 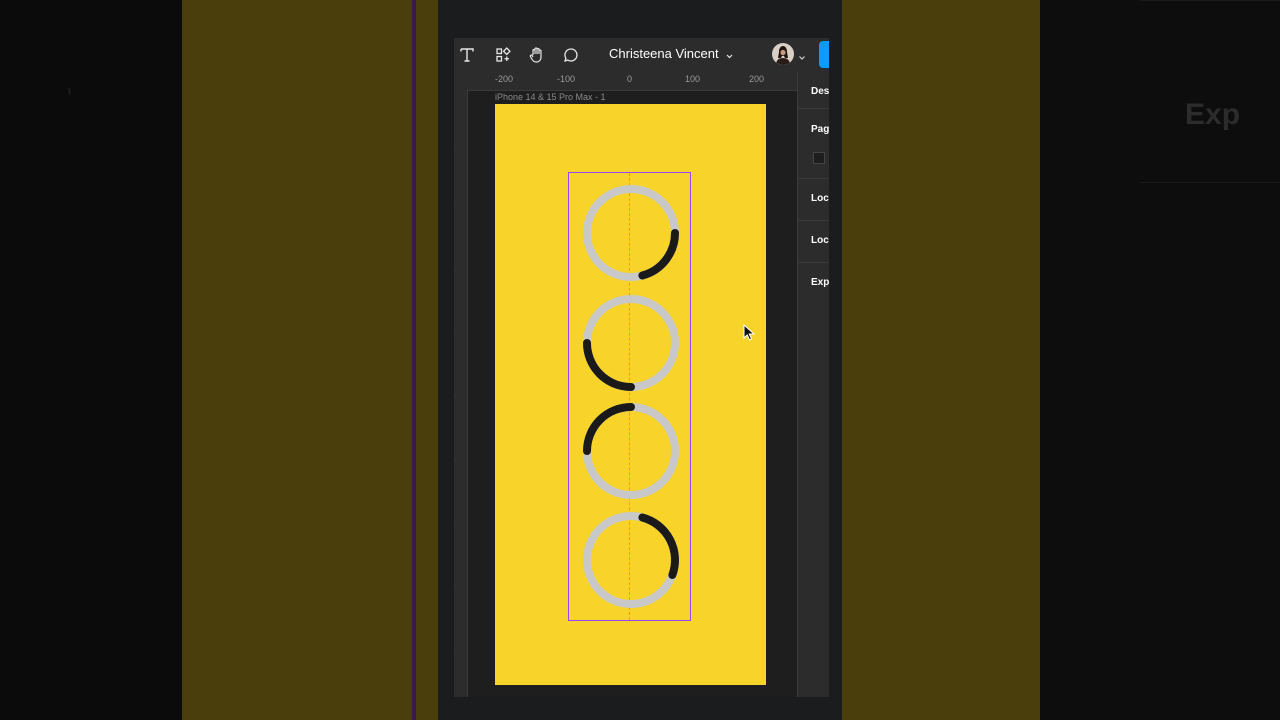 What do you see at coordinates (67, 91) in the screenshot?
I see `blurred-ruler-mark: -` at bounding box center [67, 91].